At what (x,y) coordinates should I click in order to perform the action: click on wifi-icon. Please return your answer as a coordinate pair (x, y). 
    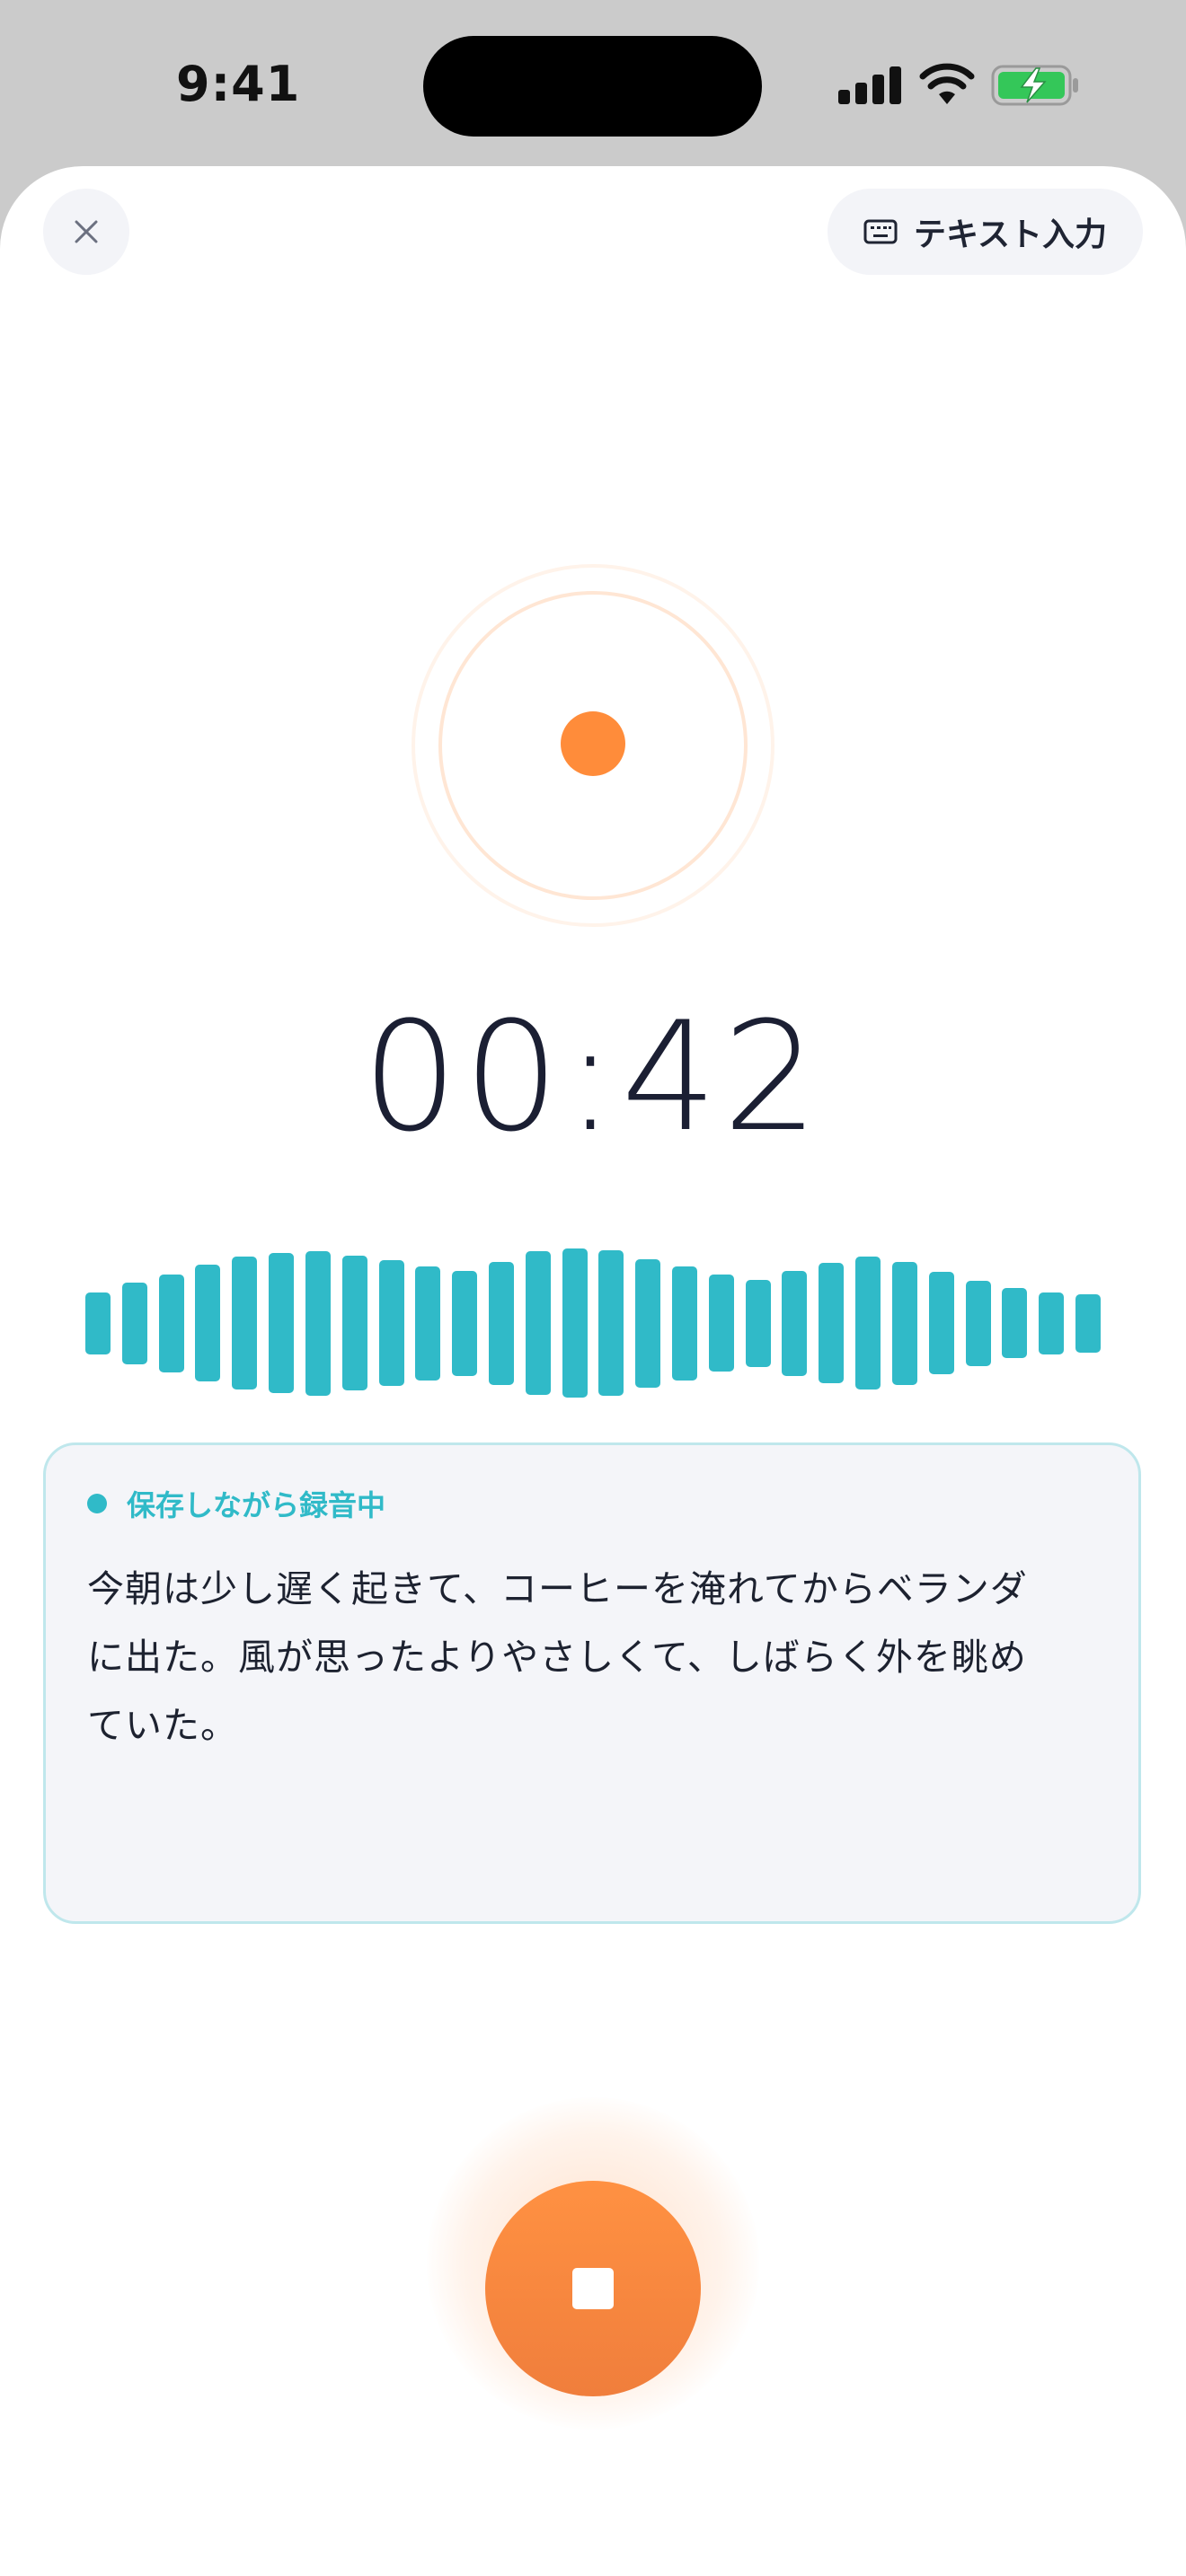
    Looking at the image, I should click on (947, 83).